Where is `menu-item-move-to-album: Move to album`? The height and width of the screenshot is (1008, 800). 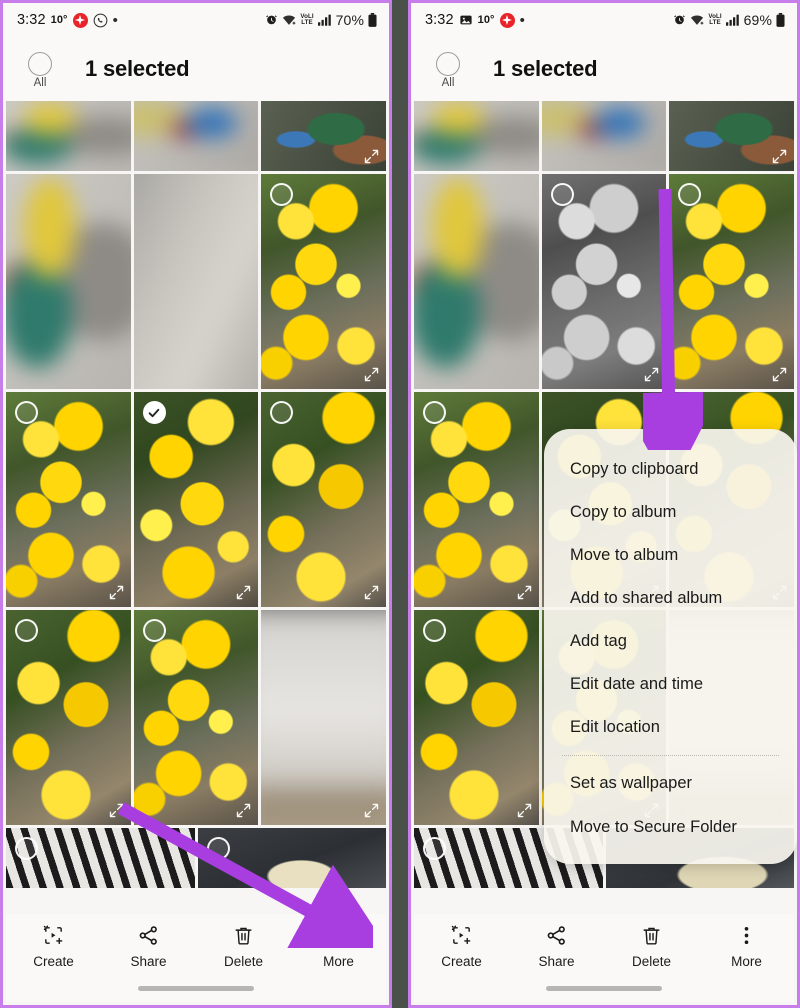
menu-item-move-to-album: Move to album is located at coordinates (670, 554).